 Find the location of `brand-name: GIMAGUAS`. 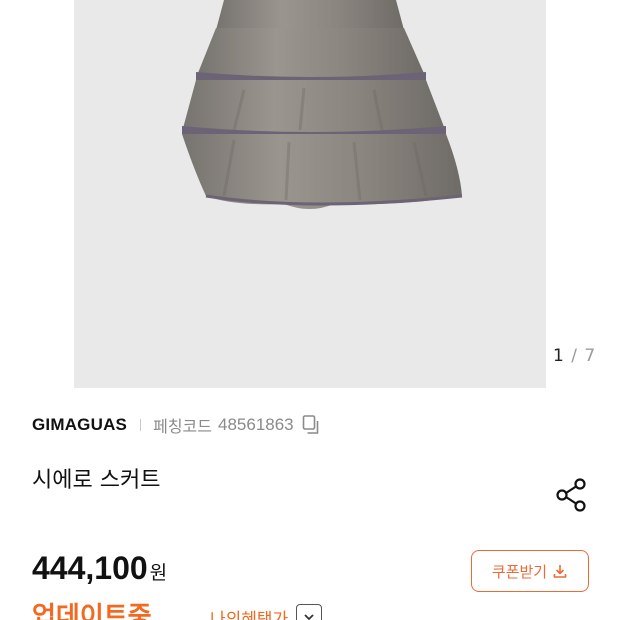

brand-name: GIMAGUAS is located at coordinates (79, 425).